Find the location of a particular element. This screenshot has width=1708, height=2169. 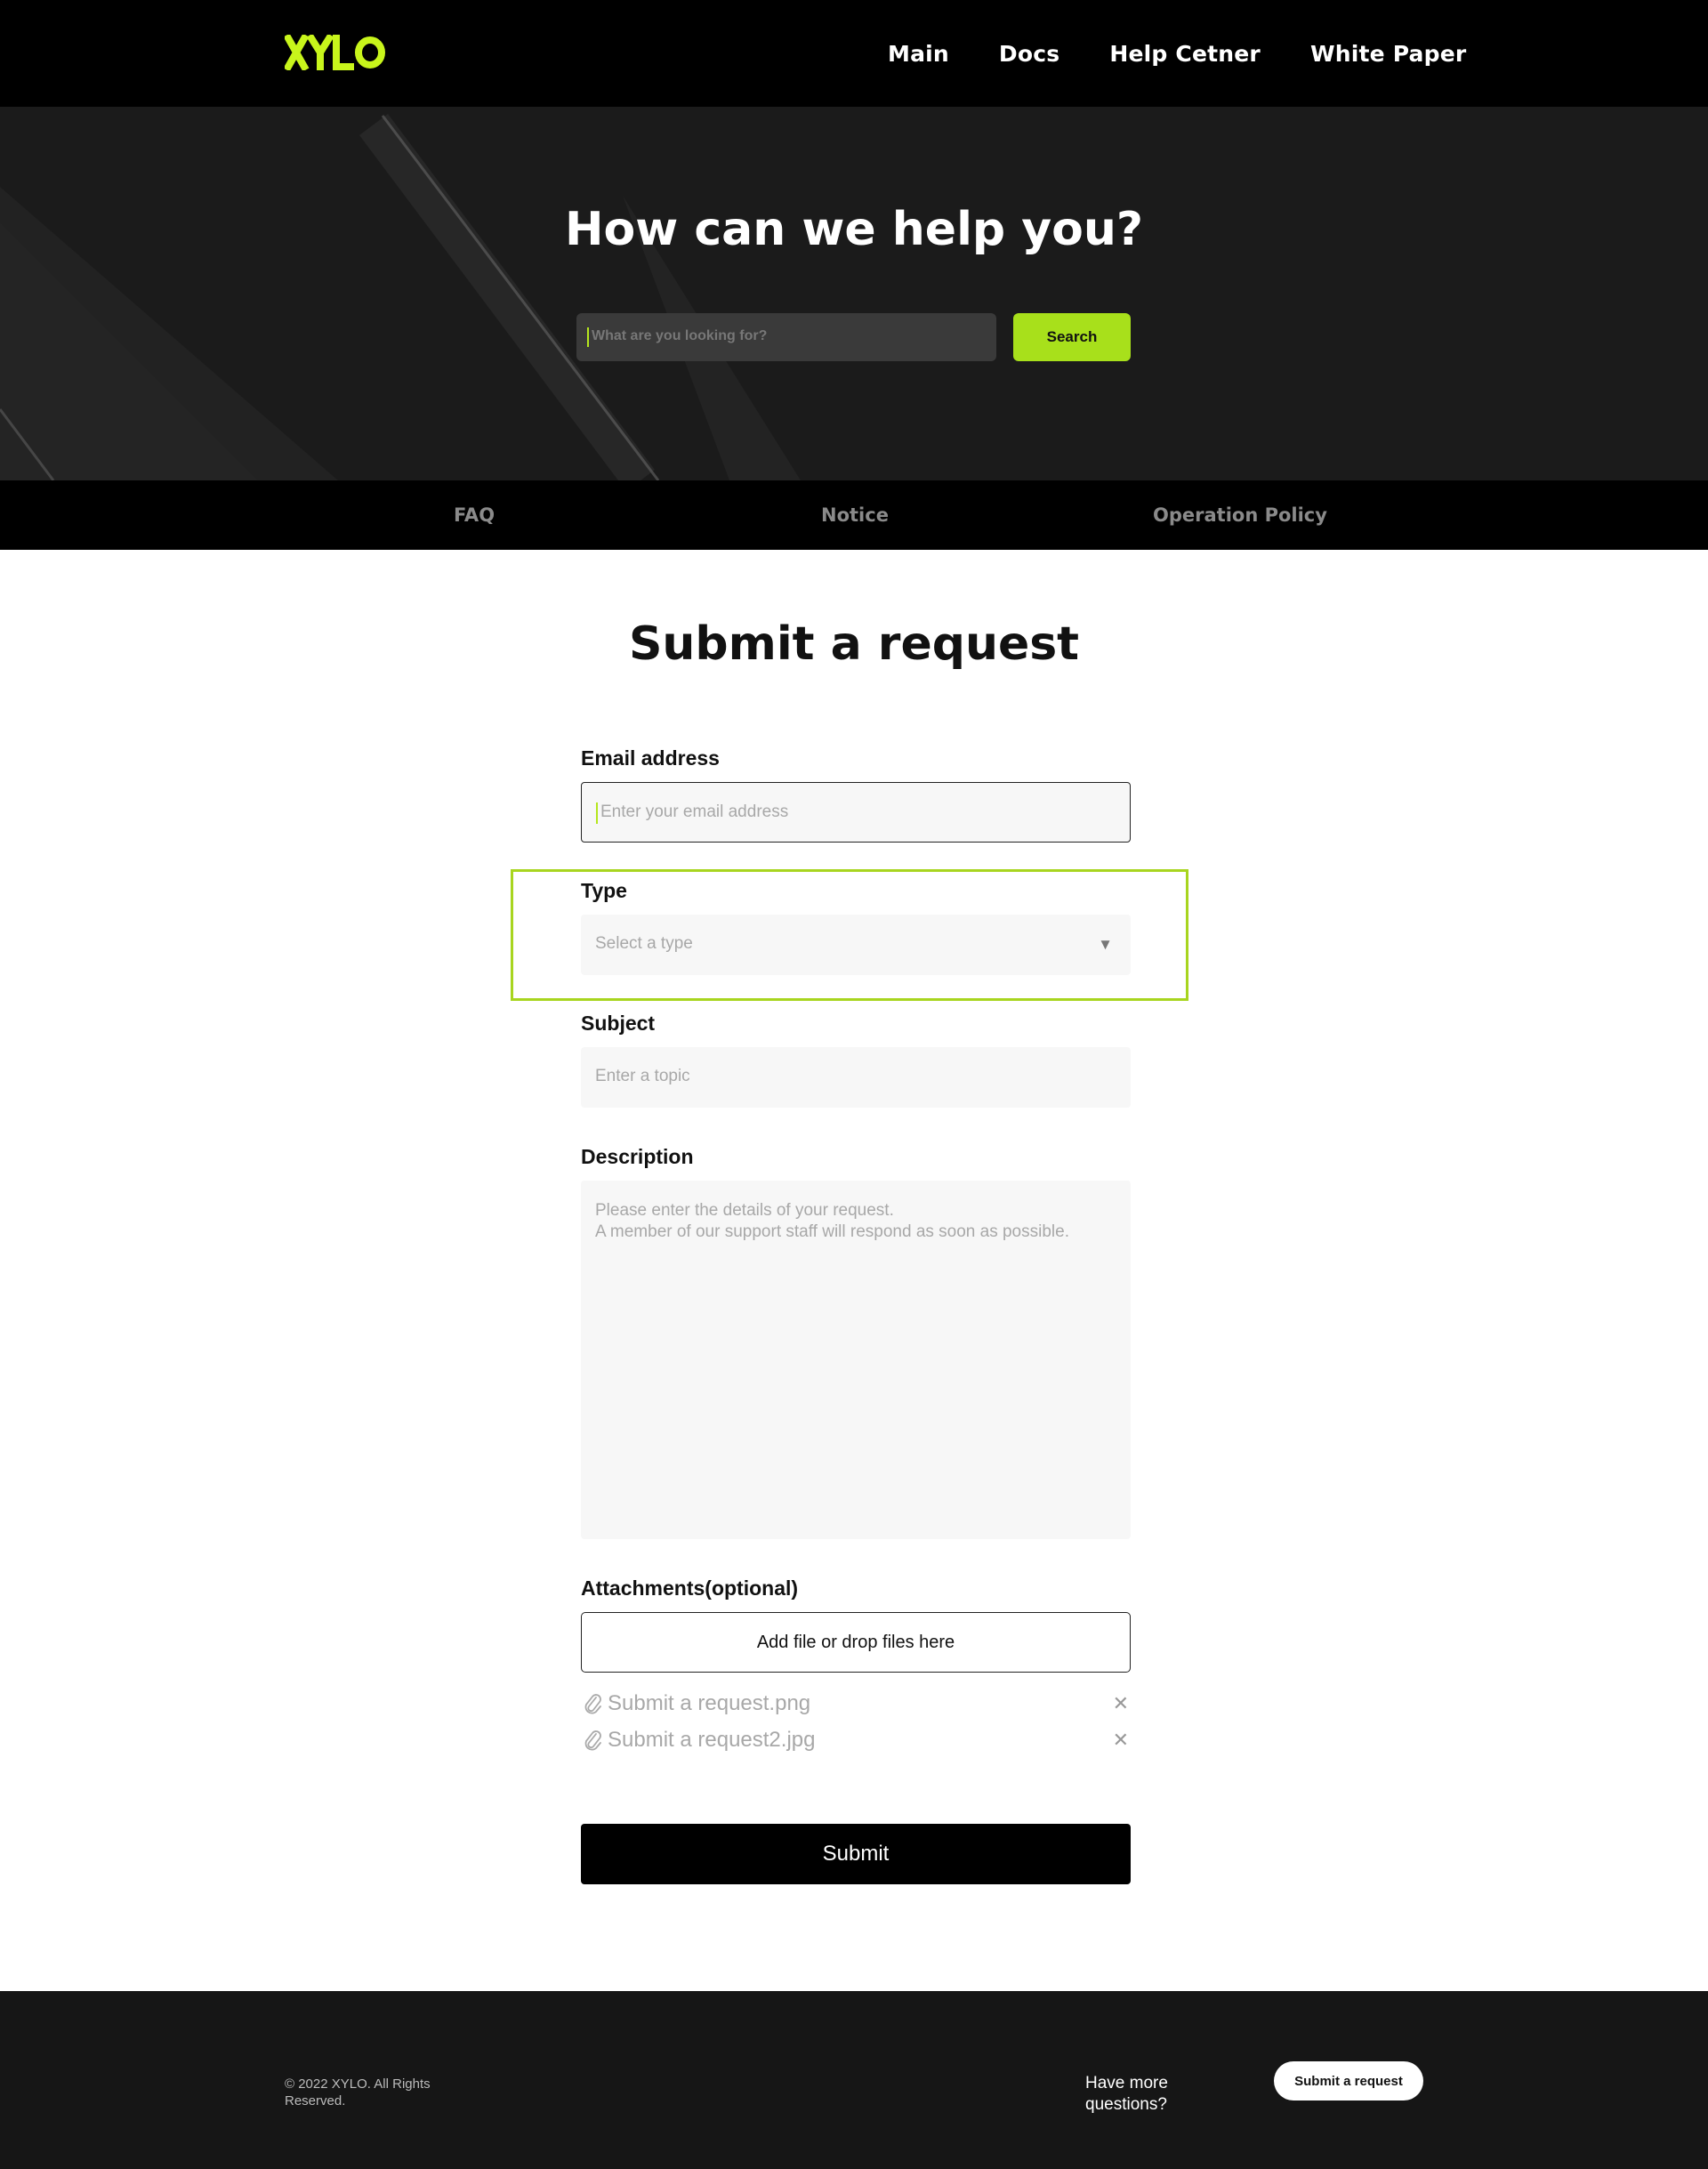

tab-notice: Notice is located at coordinates (855, 515).